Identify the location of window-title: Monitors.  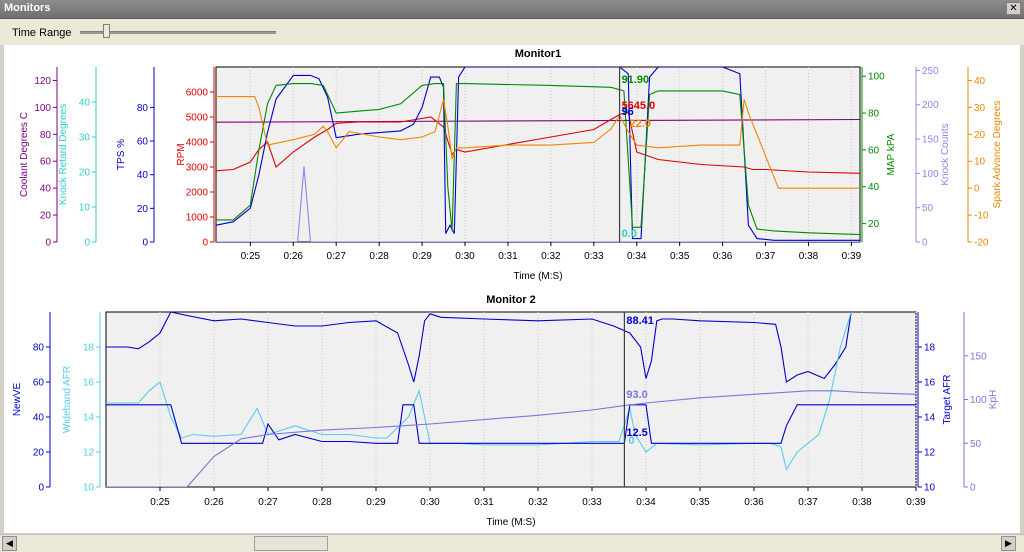
(27, 8).